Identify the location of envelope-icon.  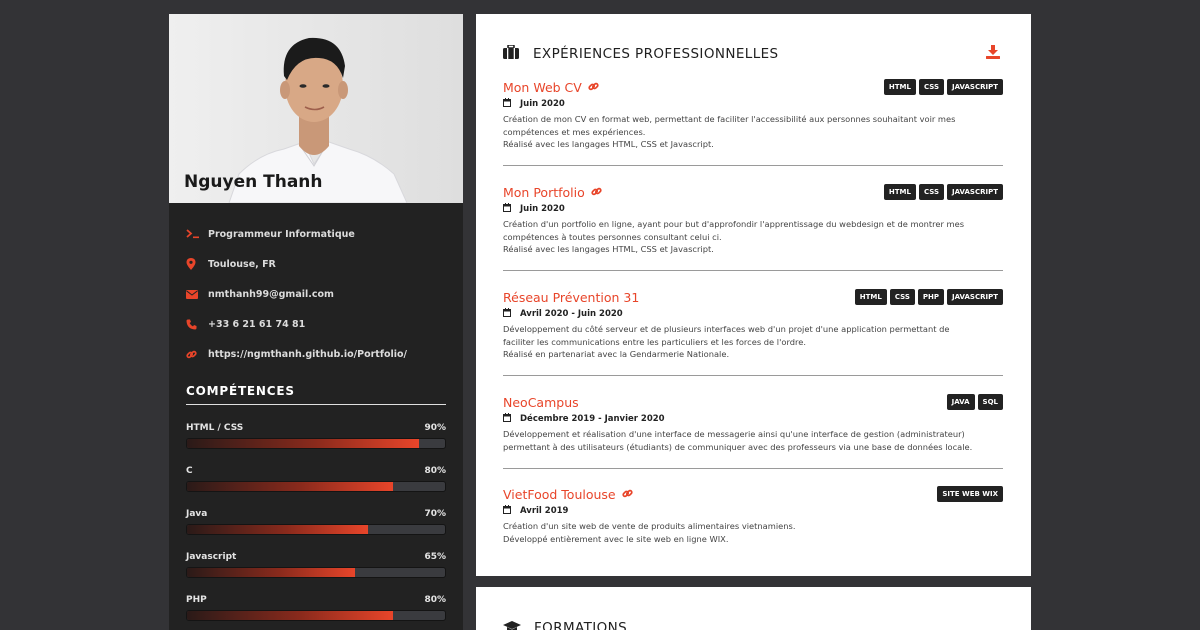
(197, 294).